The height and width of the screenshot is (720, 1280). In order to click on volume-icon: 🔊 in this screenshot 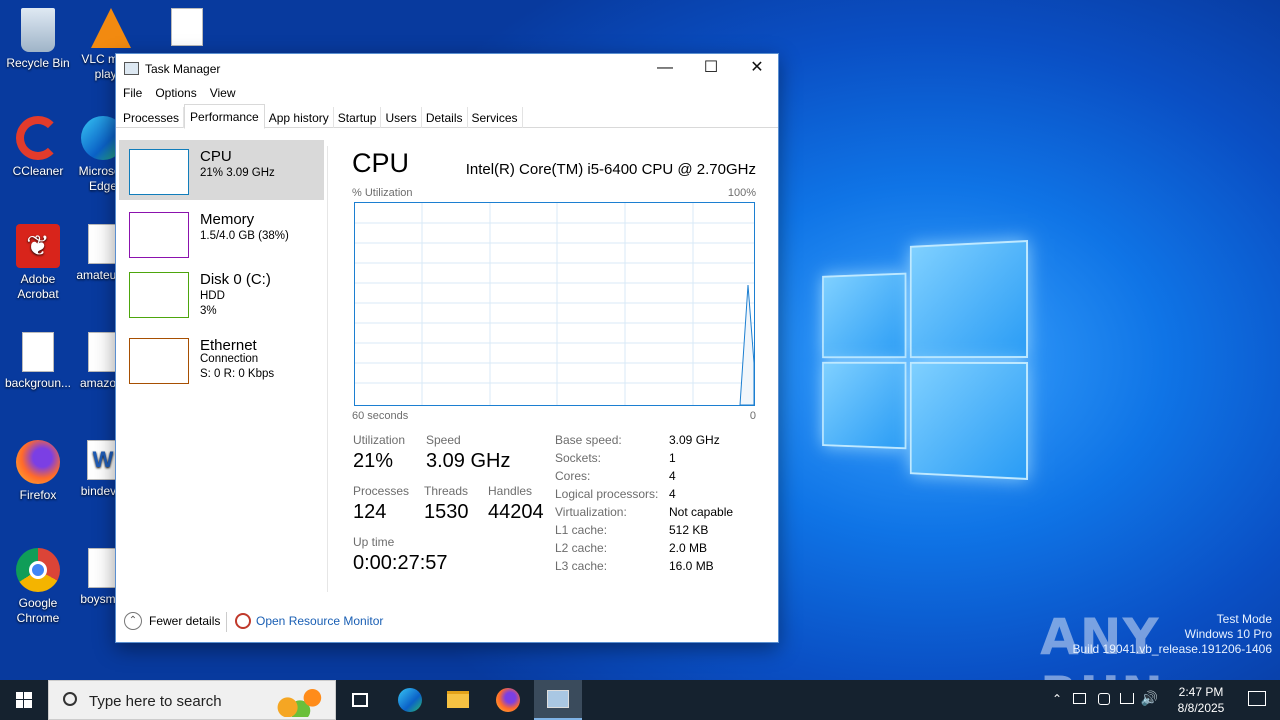, I will do `click(1149, 698)`.